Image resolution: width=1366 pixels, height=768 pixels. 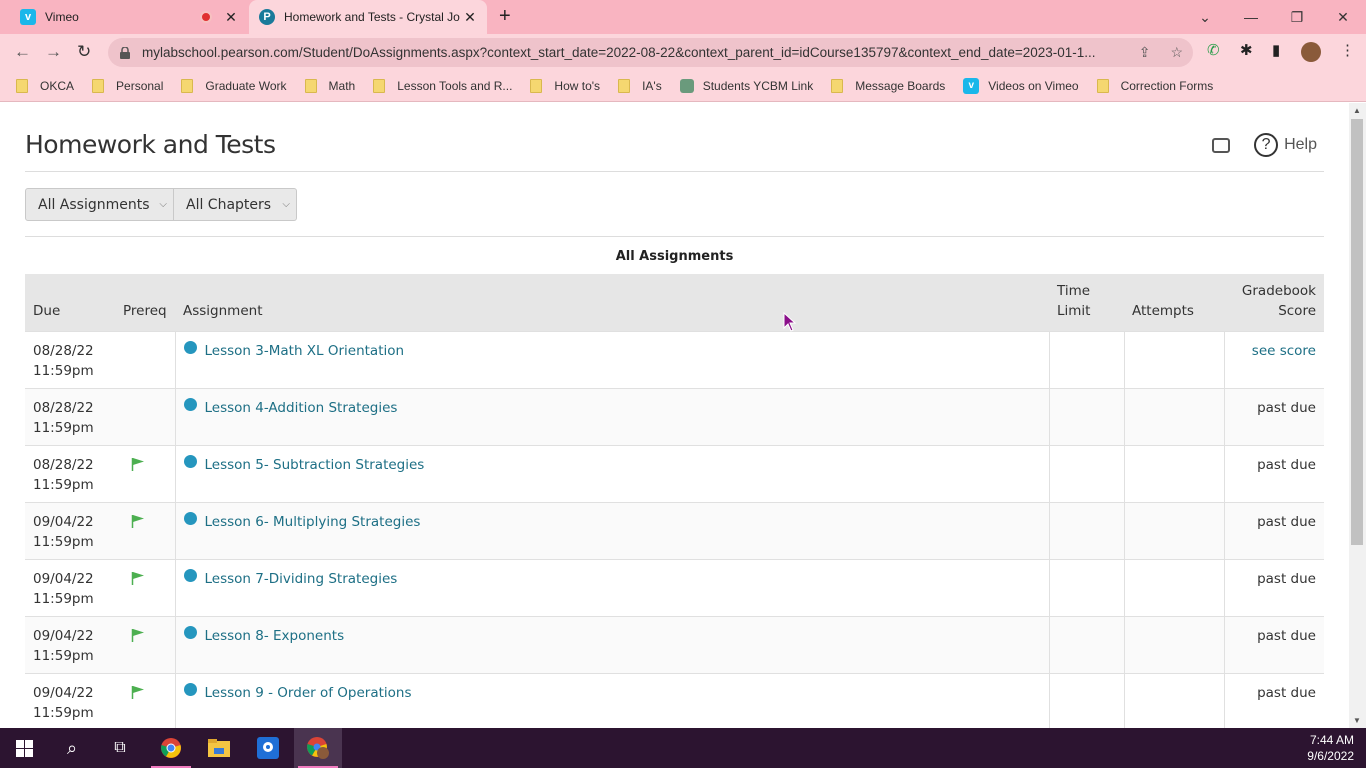 I want to click on system-clock: 7:44 AM 9/6/2022, so click(x=1330, y=748).